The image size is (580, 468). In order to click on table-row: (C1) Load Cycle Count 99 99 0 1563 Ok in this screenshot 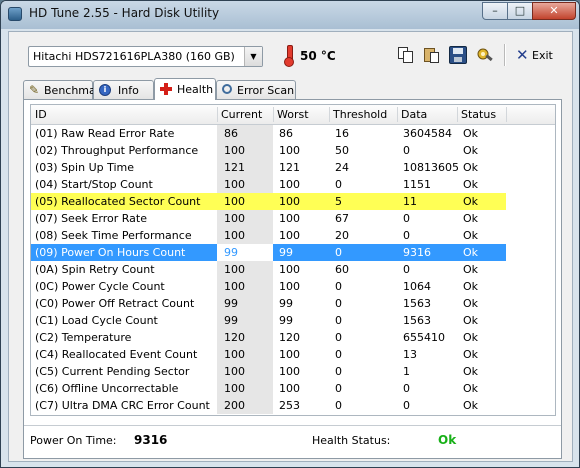, I will do `click(293, 320)`.